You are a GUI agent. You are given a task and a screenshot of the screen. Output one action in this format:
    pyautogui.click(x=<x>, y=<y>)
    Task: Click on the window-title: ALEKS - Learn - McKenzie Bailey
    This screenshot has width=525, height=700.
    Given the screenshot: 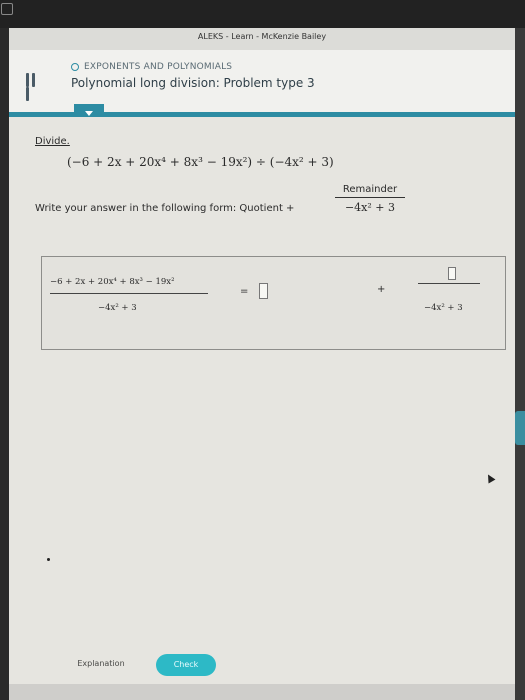 What is the action you would take?
    pyautogui.click(x=262, y=36)
    